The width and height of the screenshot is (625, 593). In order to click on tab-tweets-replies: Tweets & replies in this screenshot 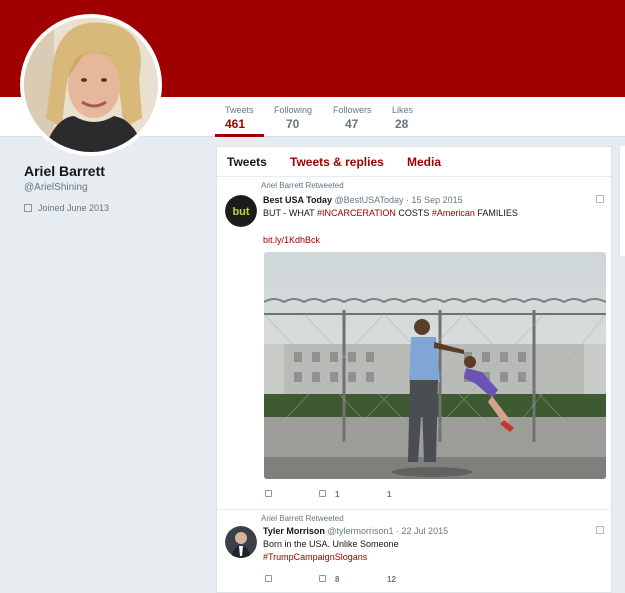, I will do `click(337, 162)`.